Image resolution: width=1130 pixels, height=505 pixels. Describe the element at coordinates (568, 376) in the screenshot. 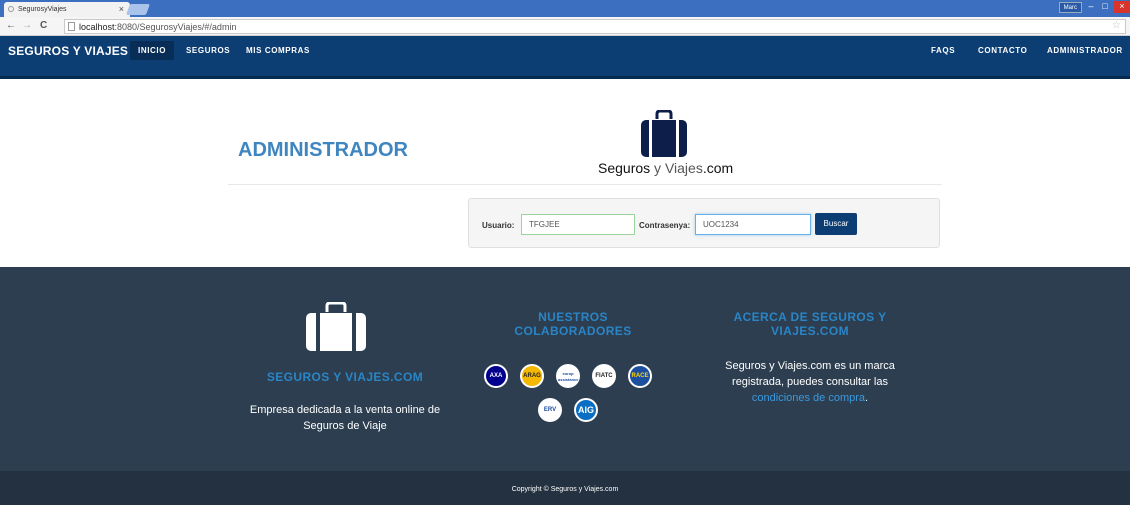

I see `europ-assistance-logo: europ assistance` at that location.